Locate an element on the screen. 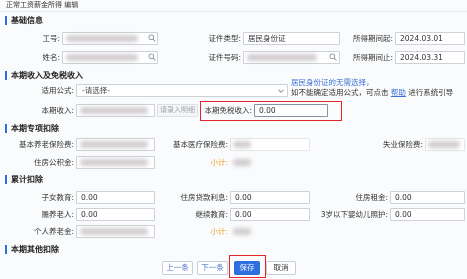 The image size is (467, 279). id-number-input is located at coordinates (291, 57).